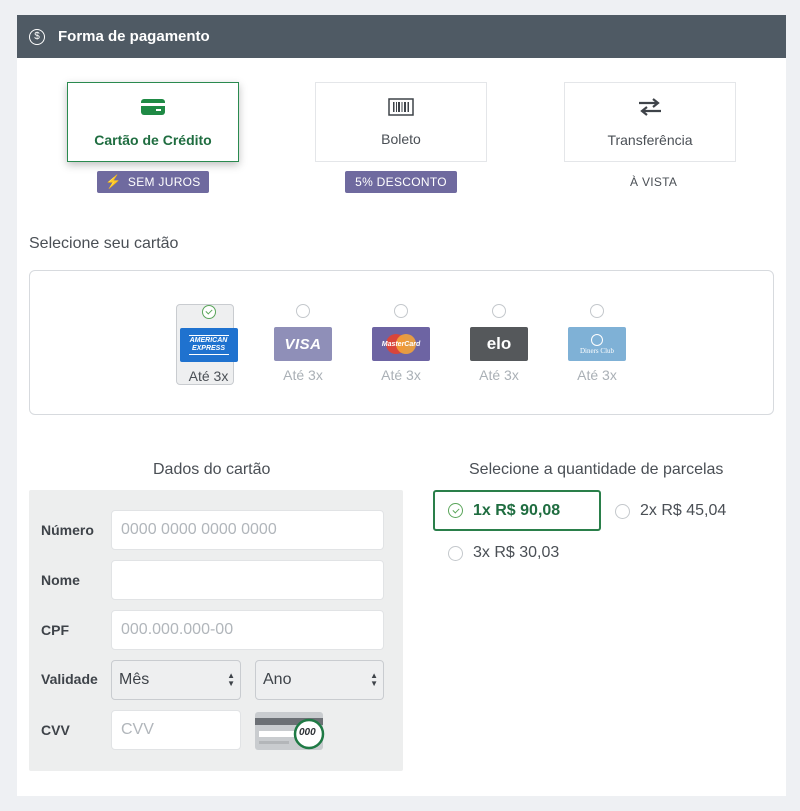 This screenshot has height=811, width=800. Describe the element at coordinates (401, 138) in the screenshot. I see `method-label: Boleto` at that location.